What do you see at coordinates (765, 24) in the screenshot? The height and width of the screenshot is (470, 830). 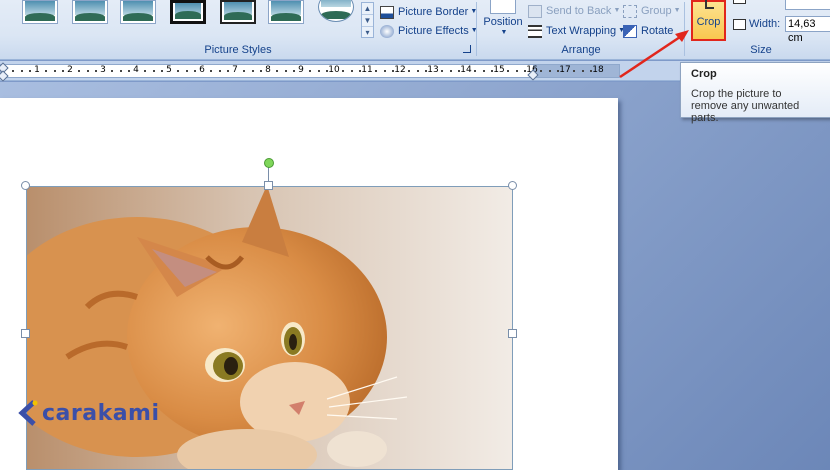 I see `width-label: Width:` at bounding box center [765, 24].